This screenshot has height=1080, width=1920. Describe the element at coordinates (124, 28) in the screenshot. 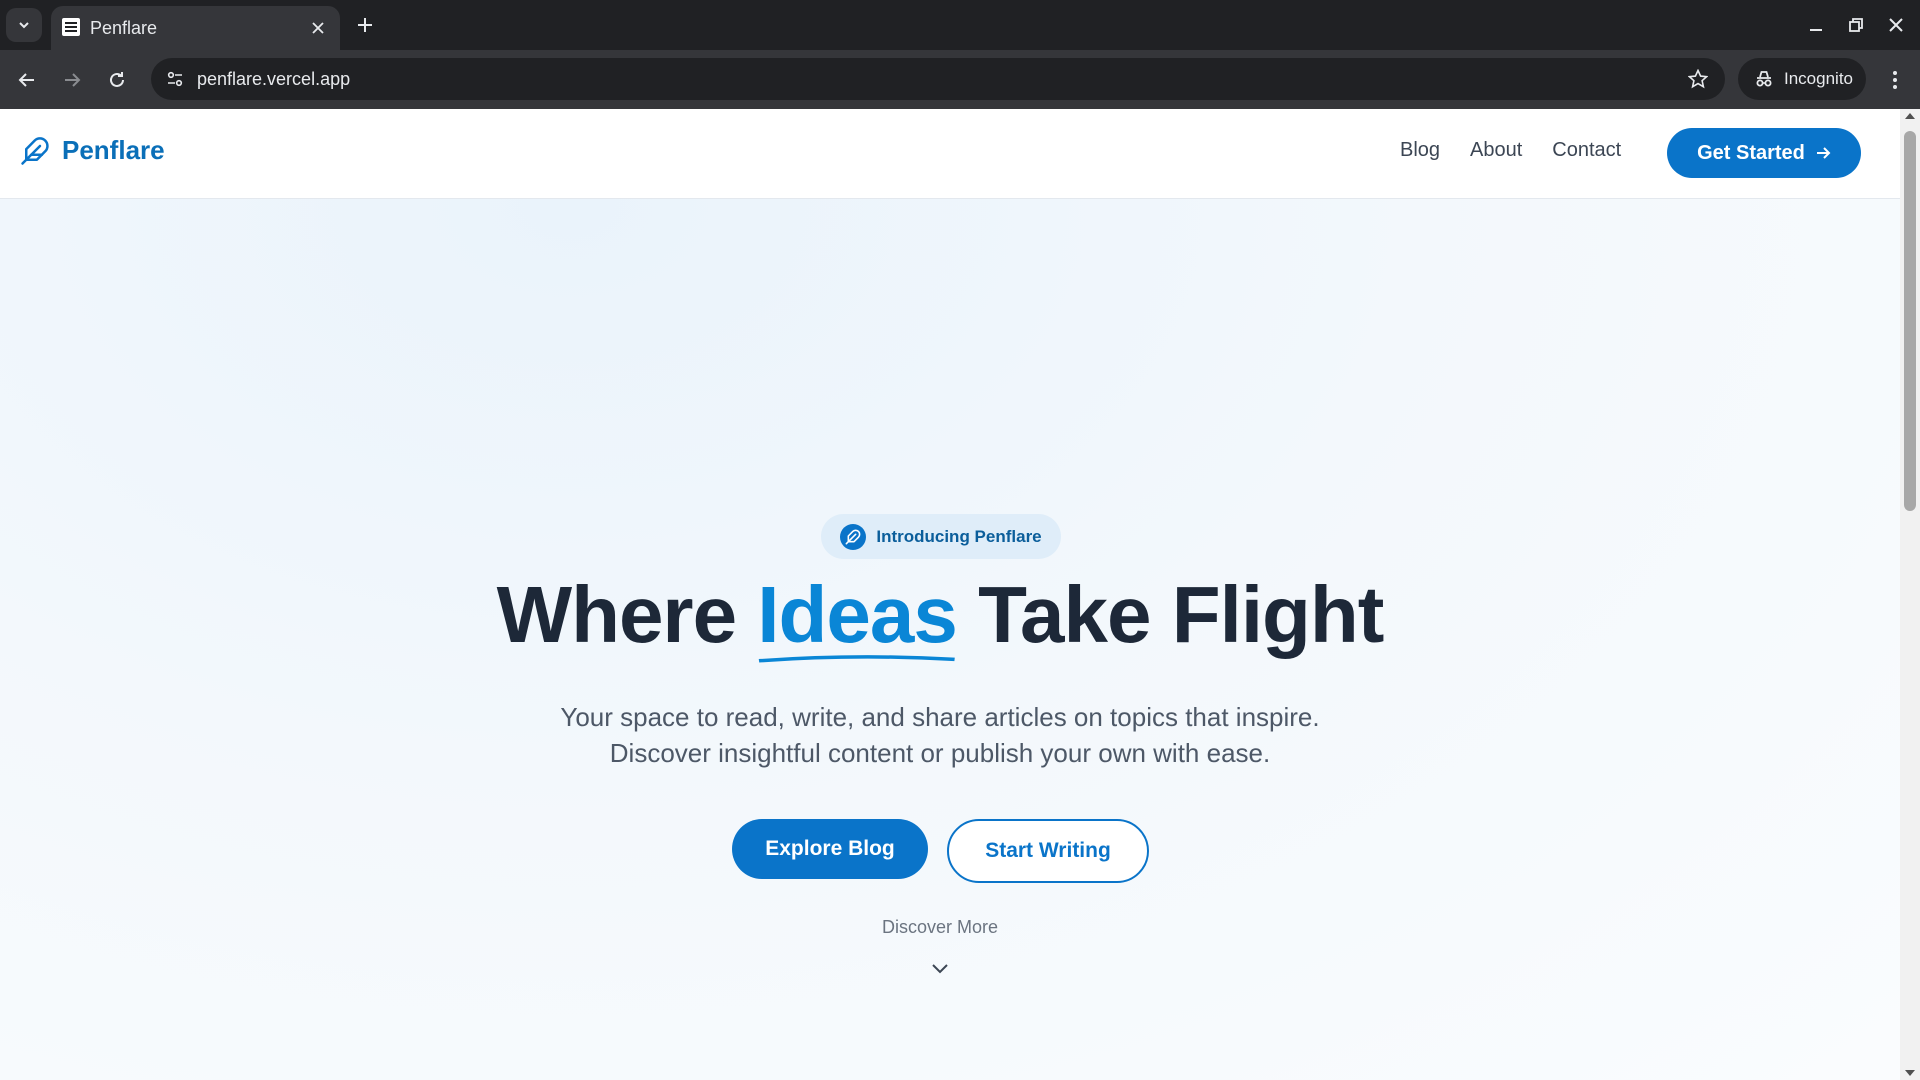

I see `tab-title: Penflare` at that location.